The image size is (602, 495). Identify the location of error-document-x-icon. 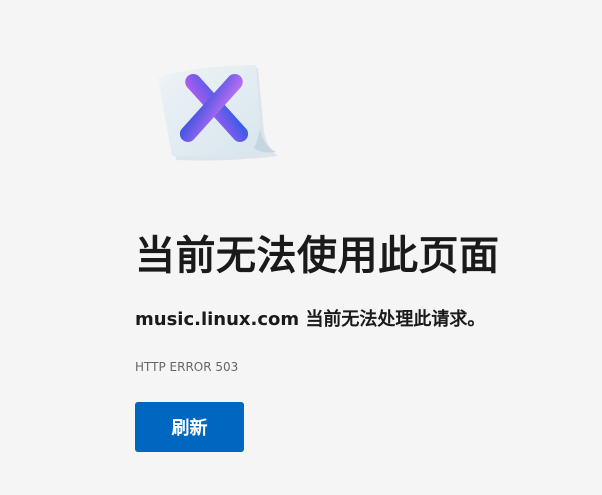
(218, 113).